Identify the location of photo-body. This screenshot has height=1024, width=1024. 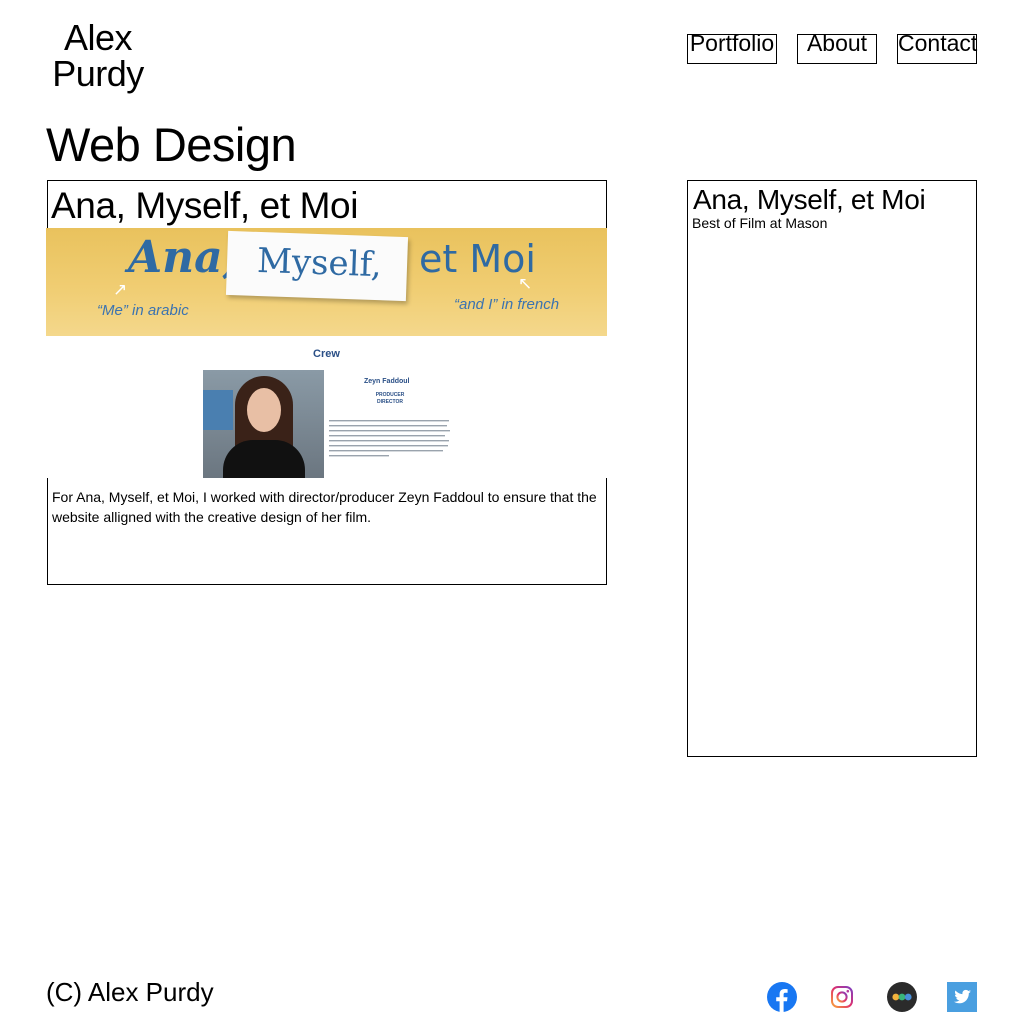
(264, 459).